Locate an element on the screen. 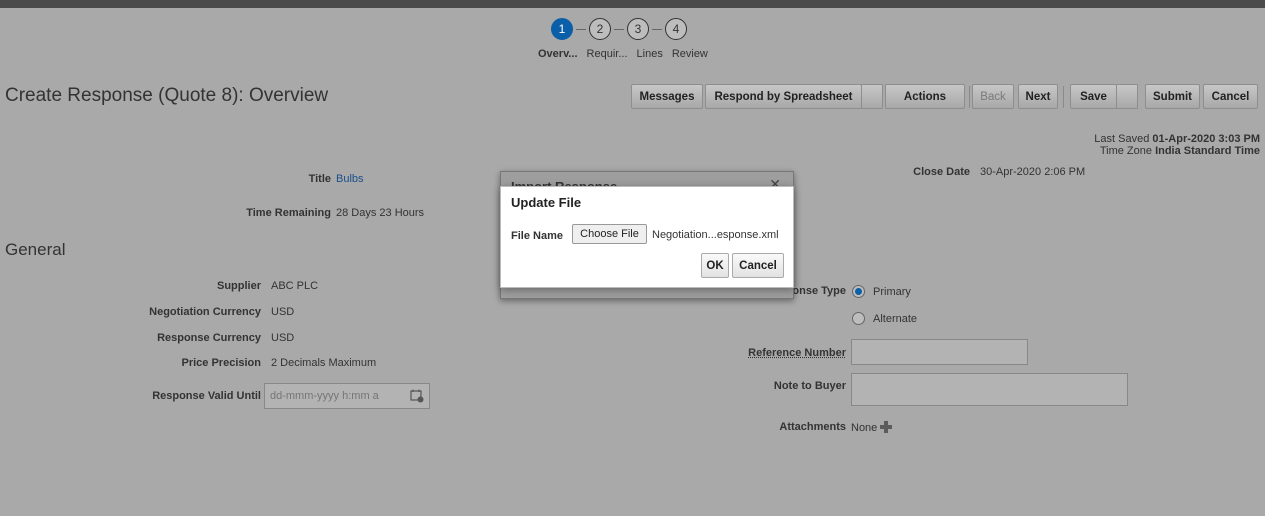 This screenshot has width=1265, height=516. choose-file-button: Choose File is located at coordinates (609, 234).